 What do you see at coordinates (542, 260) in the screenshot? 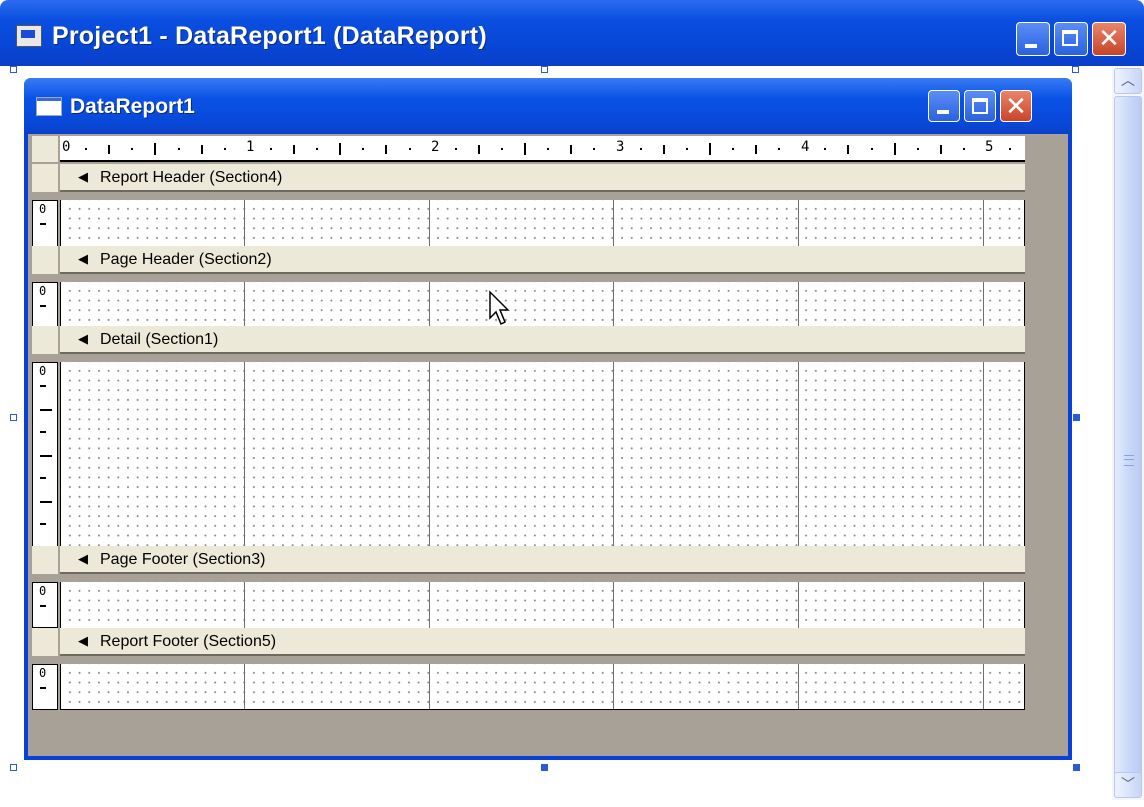
I see `section-bar-page-header: ◀ Page Header (Section2)` at bounding box center [542, 260].